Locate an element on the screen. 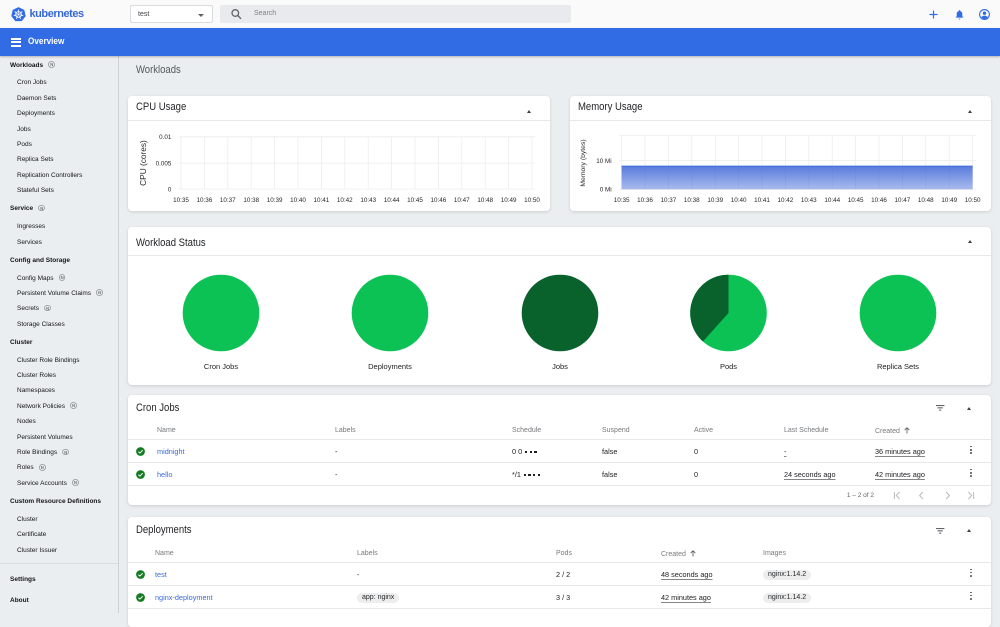 The height and width of the screenshot is (627, 1000). svg-text: Pods is located at coordinates (728, 366).